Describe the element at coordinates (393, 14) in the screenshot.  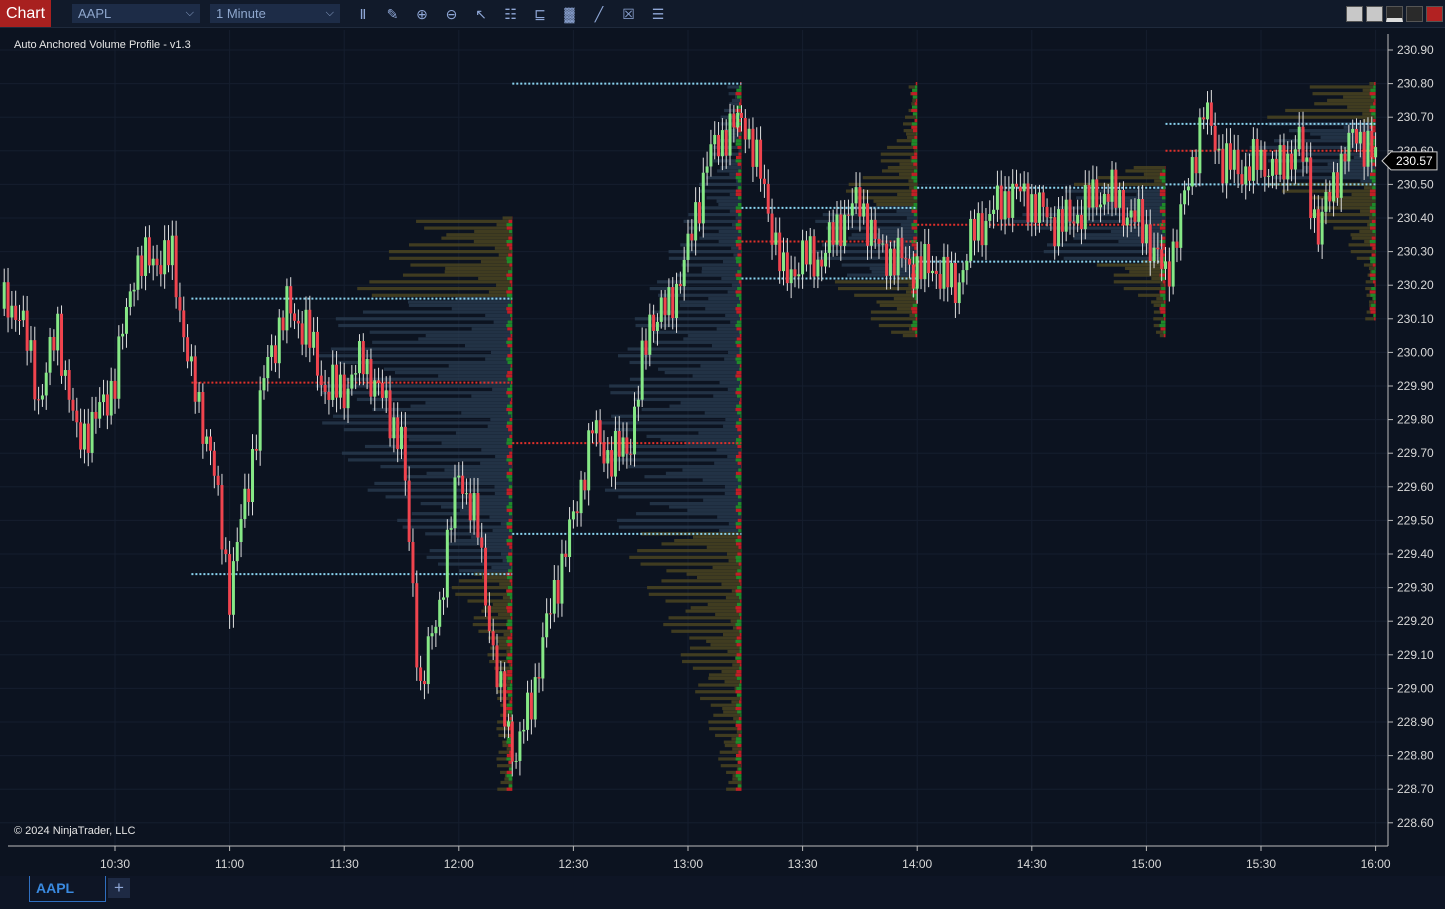
I see `drawing-tools-icon: ✎` at that location.